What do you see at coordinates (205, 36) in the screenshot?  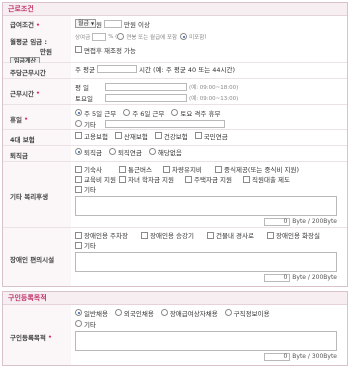 I see `bonus-suffix: )` at bounding box center [205, 36].